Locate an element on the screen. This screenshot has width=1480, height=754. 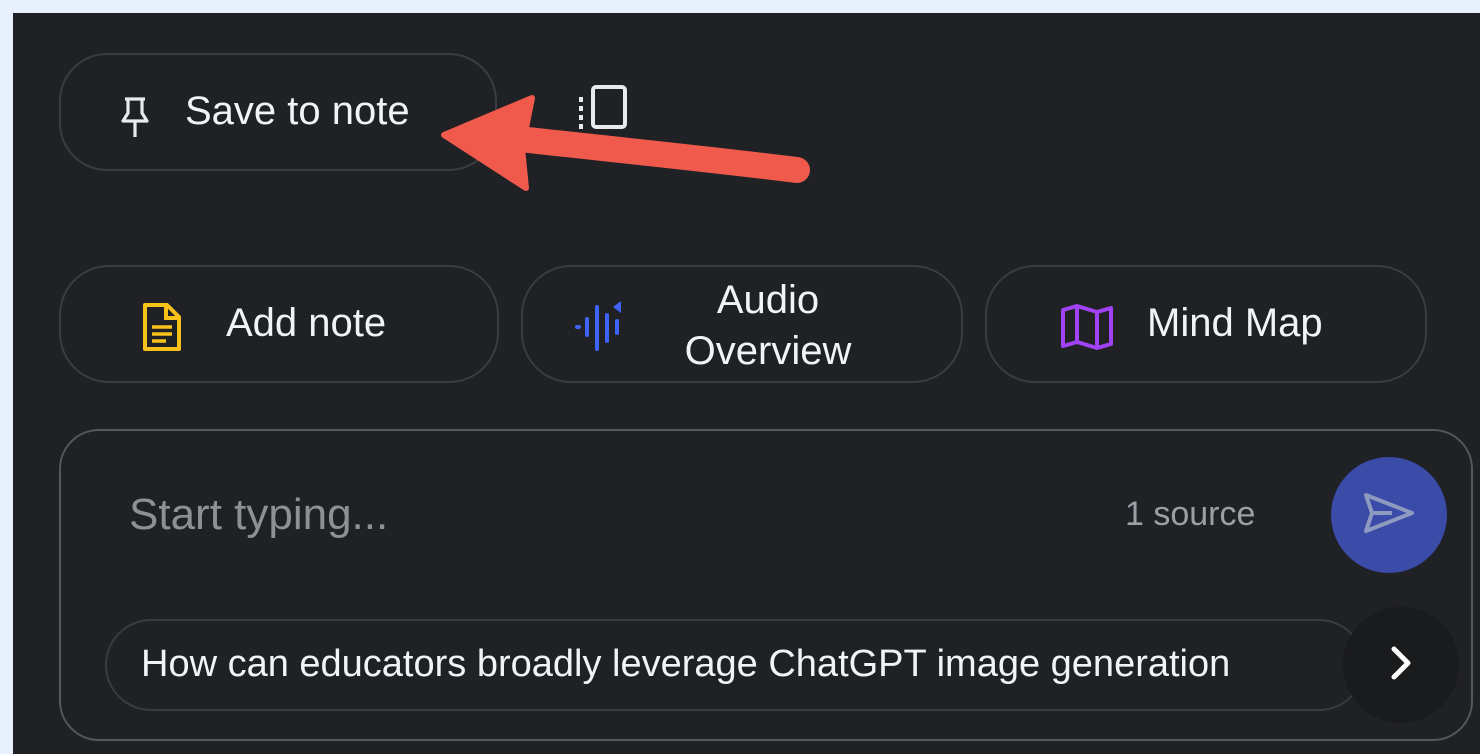
audio-overview-label: Audio Overview is located at coordinates (768, 326).